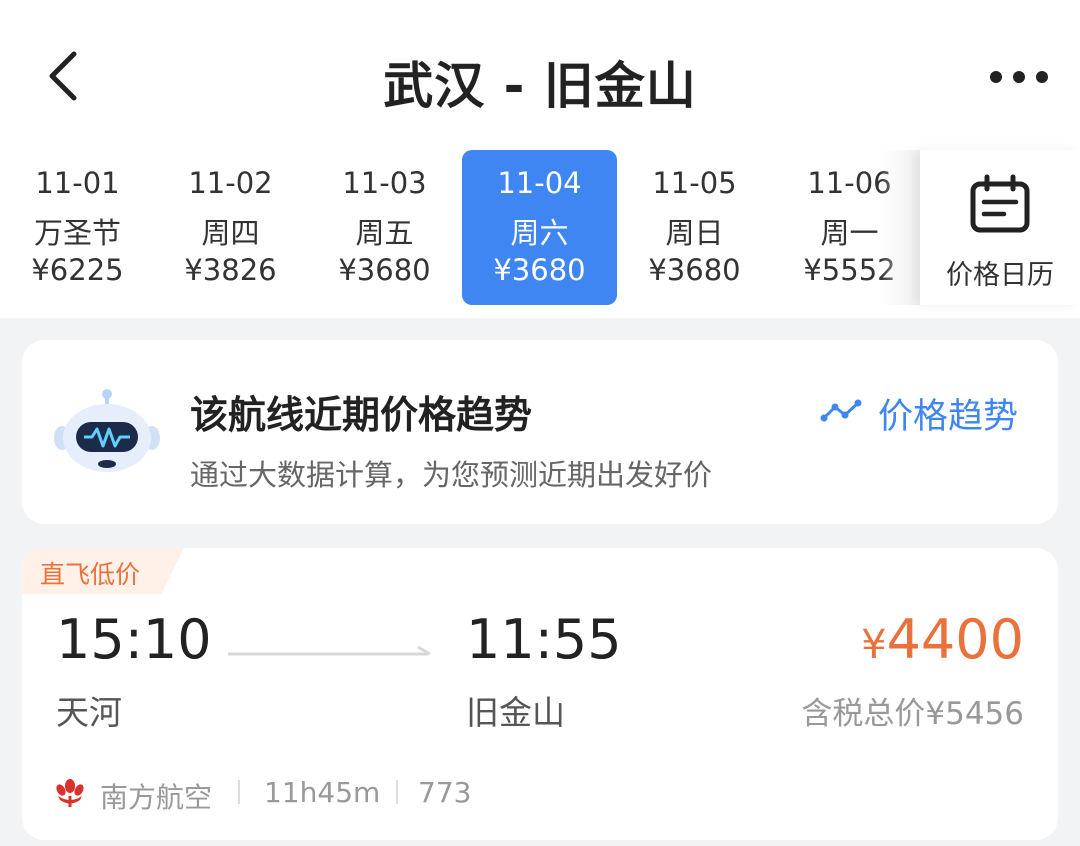 This screenshot has width=1080, height=846. Describe the element at coordinates (230, 183) in the screenshot. I see `date-item-date: 11-02` at that location.